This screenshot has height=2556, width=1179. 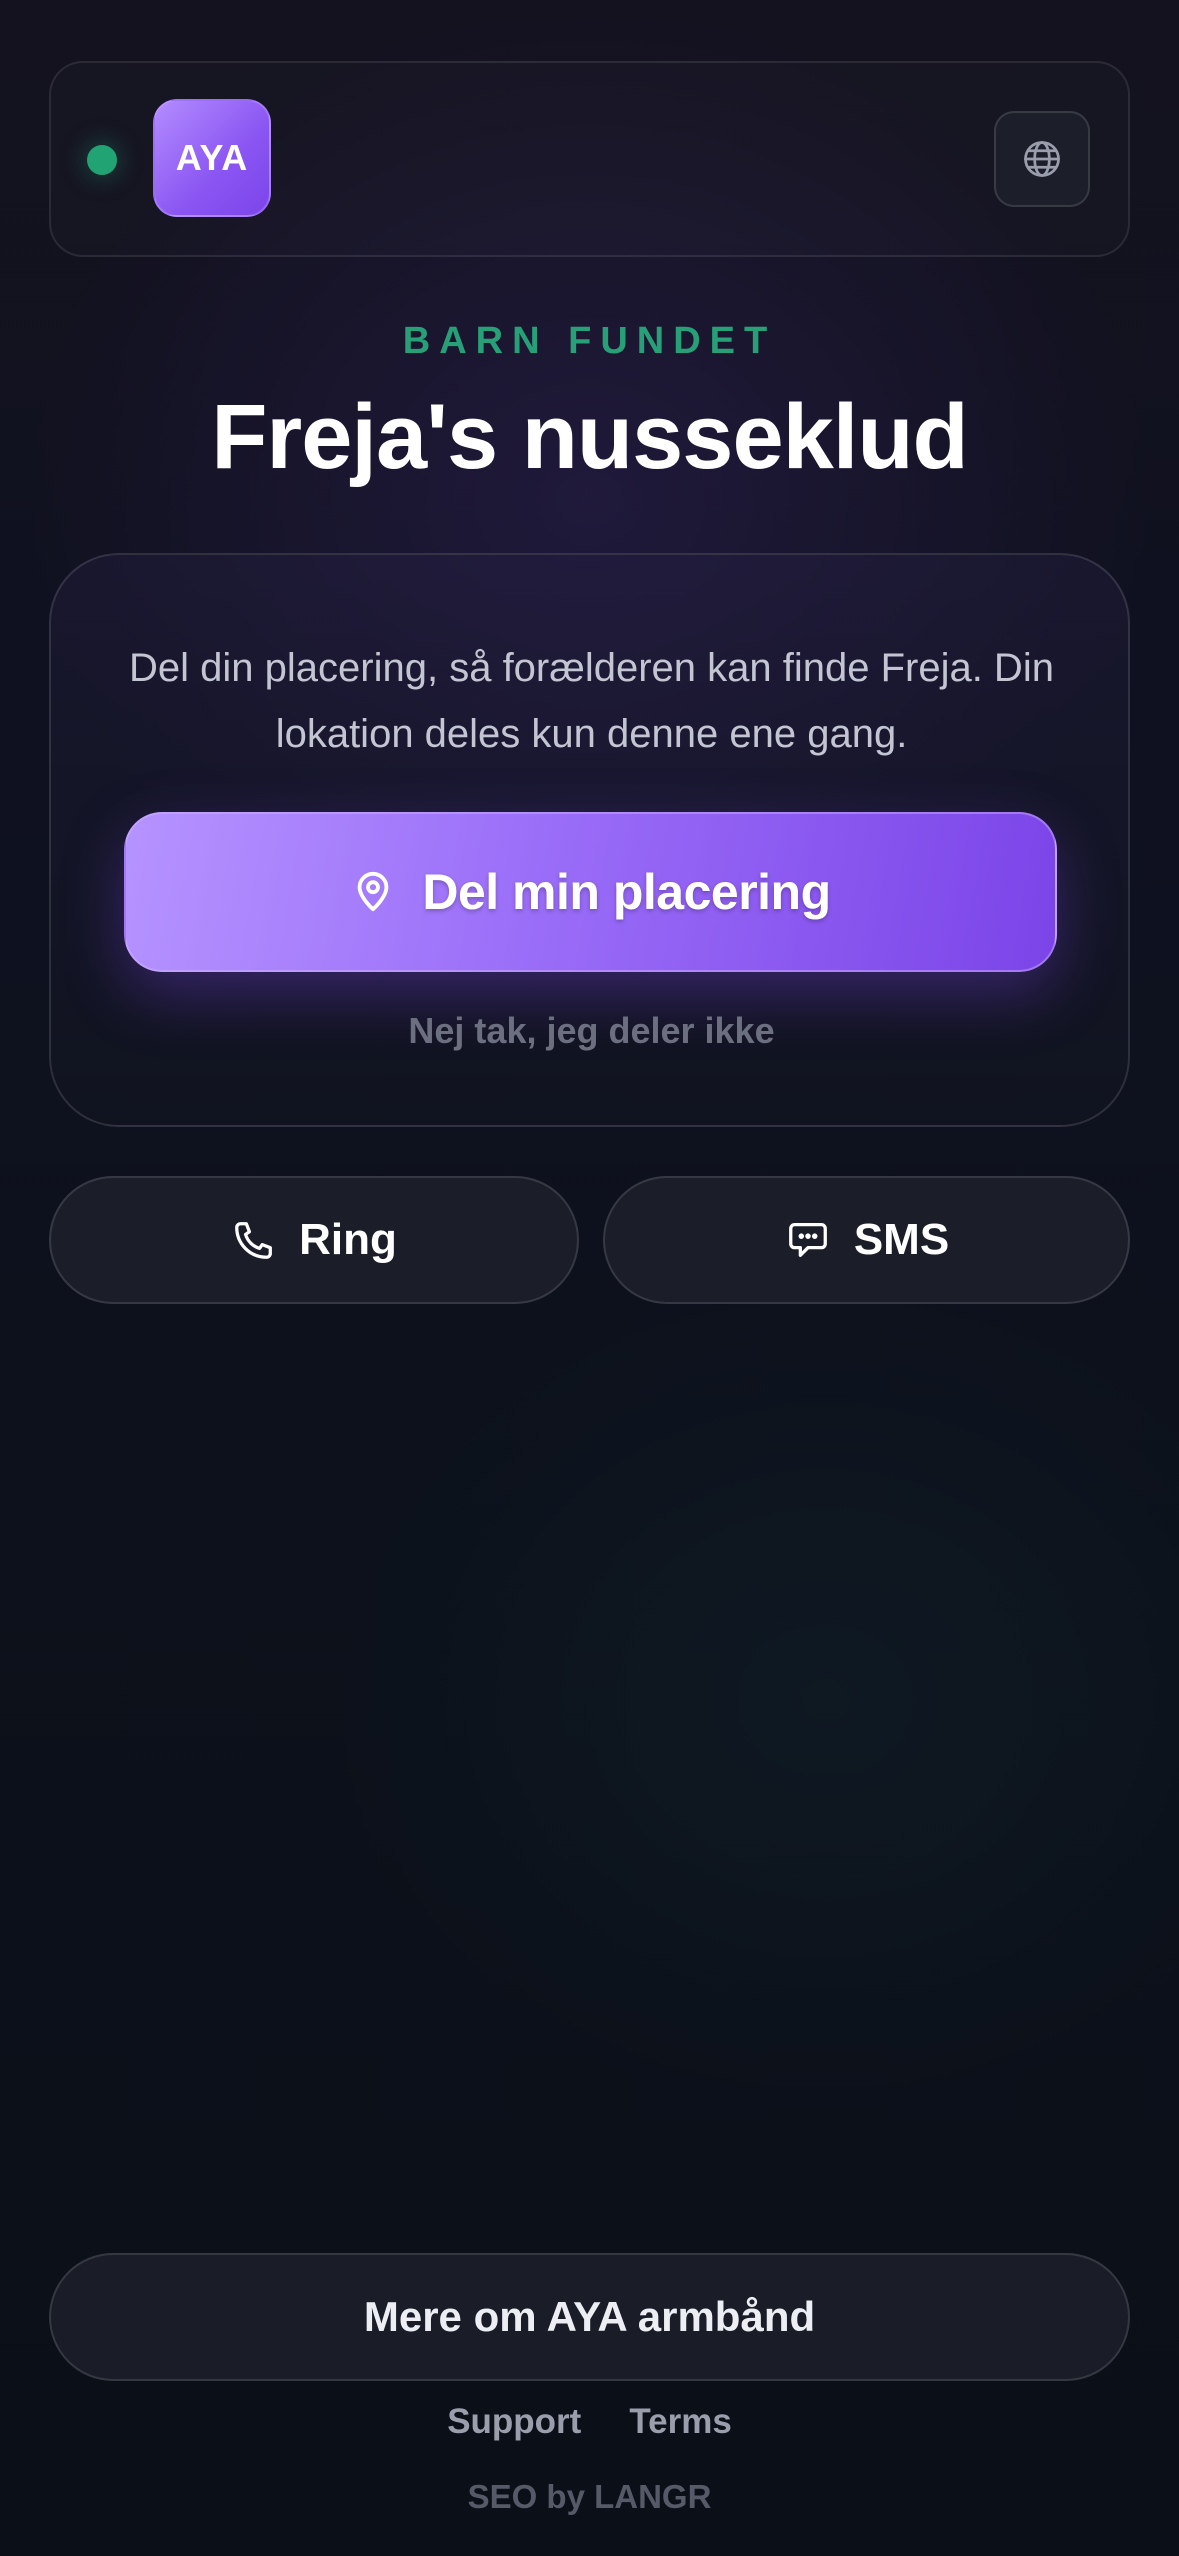 I want to click on decline-share-link: Nej tak, jeg deler ikke, so click(x=591, y=1031).